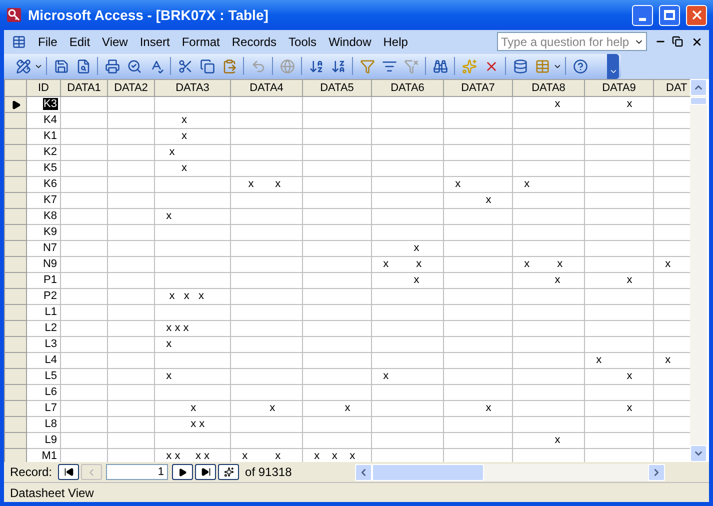 The width and height of the screenshot is (713, 506). What do you see at coordinates (115, 42) in the screenshot?
I see `menu-item: View` at bounding box center [115, 42].